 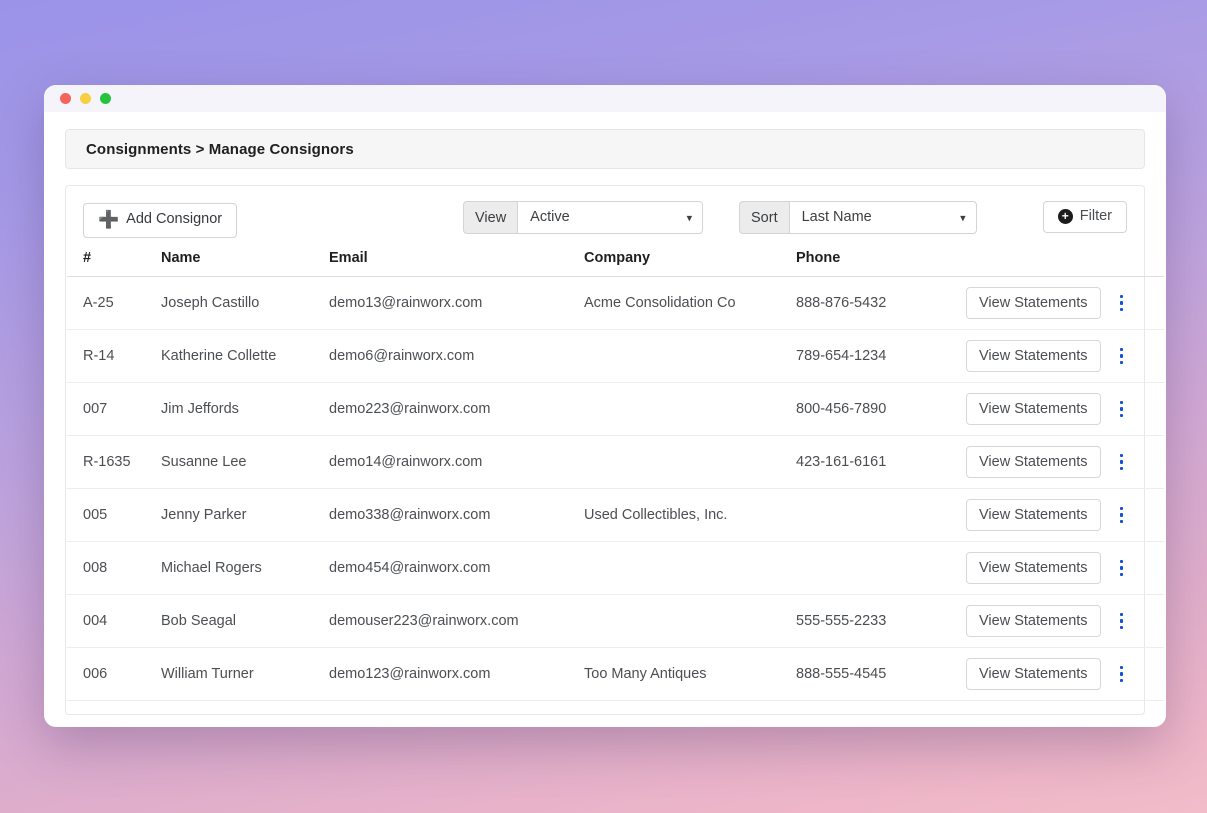 What do you see at coordinates (237, 568) in the screenshot?
I see `cell-name: Michael Rogers` at bounding box center [237, 568].